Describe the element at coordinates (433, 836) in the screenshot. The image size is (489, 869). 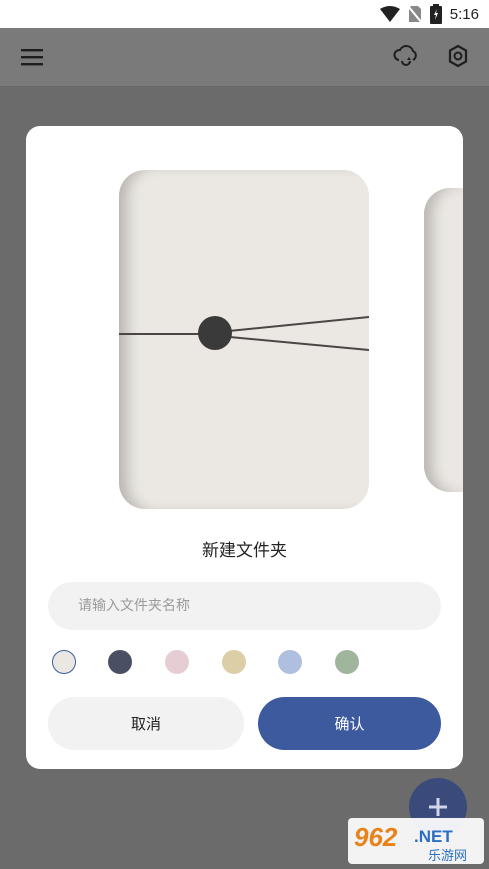
I see `svg-text: .NET` at that location.